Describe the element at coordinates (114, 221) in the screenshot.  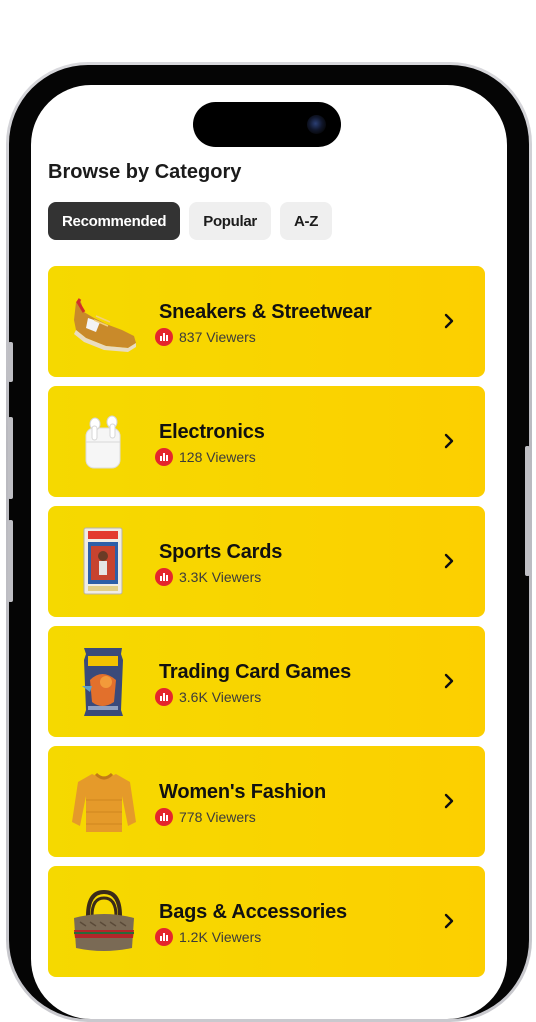
I see `tab-recommended: Recommended` at that location.